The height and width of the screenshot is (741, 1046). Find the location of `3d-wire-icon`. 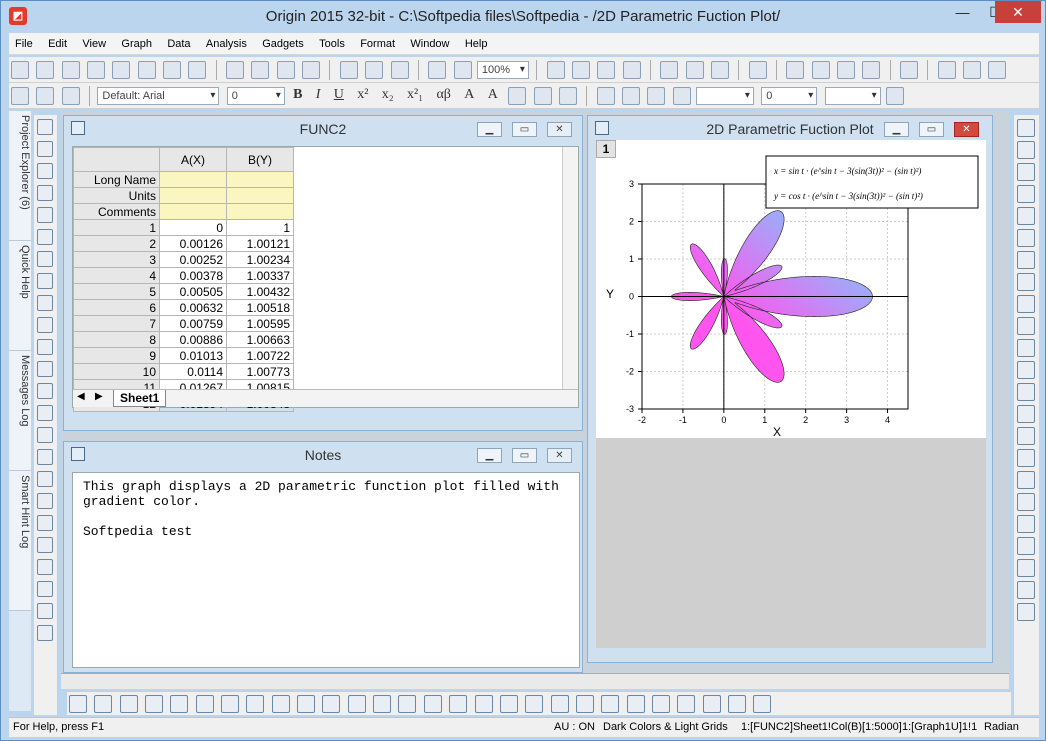

3d-wire-icon is located at coordinates (407, 704).